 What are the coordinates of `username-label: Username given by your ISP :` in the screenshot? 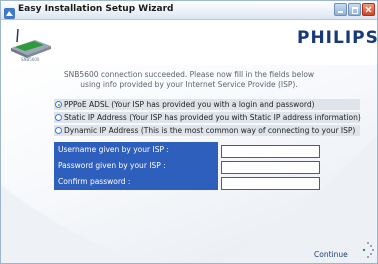 It's located at (113, 149).